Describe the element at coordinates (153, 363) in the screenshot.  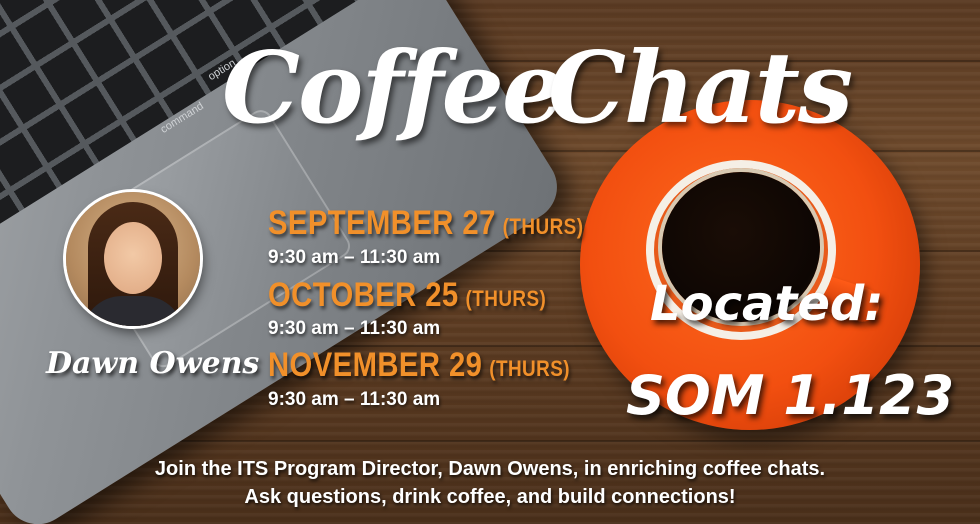
I see `host-name: Dawn Owens` at that location.